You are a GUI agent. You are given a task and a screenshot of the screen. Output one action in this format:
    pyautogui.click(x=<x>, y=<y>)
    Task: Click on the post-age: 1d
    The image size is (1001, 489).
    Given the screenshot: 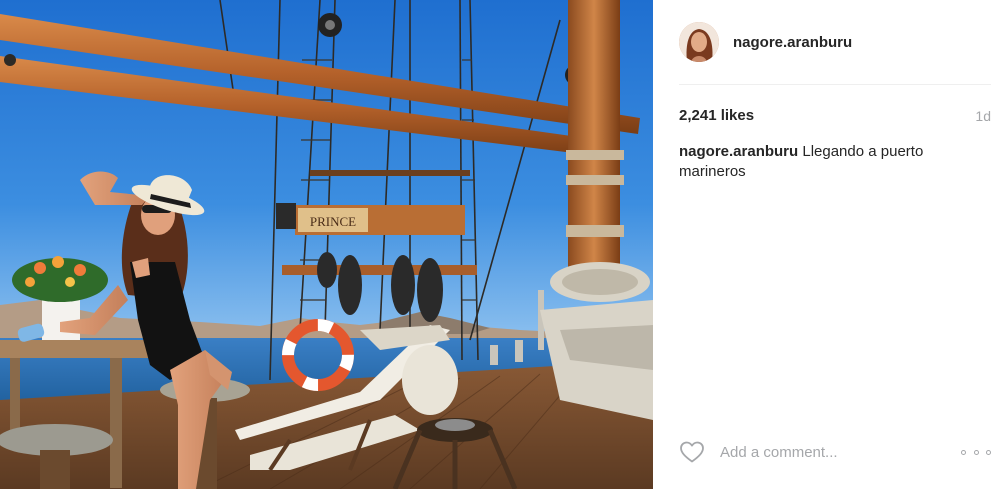 What is the action you would take?
    pyautogui.click(x=983, y=116)
    